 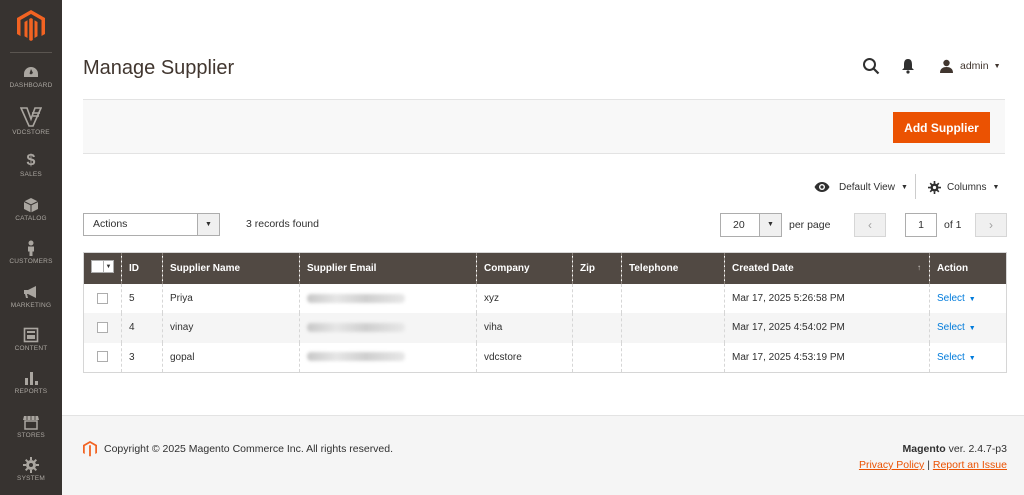 I want to click on cell-supplier-name: vinay, so click(x=231, y=328).